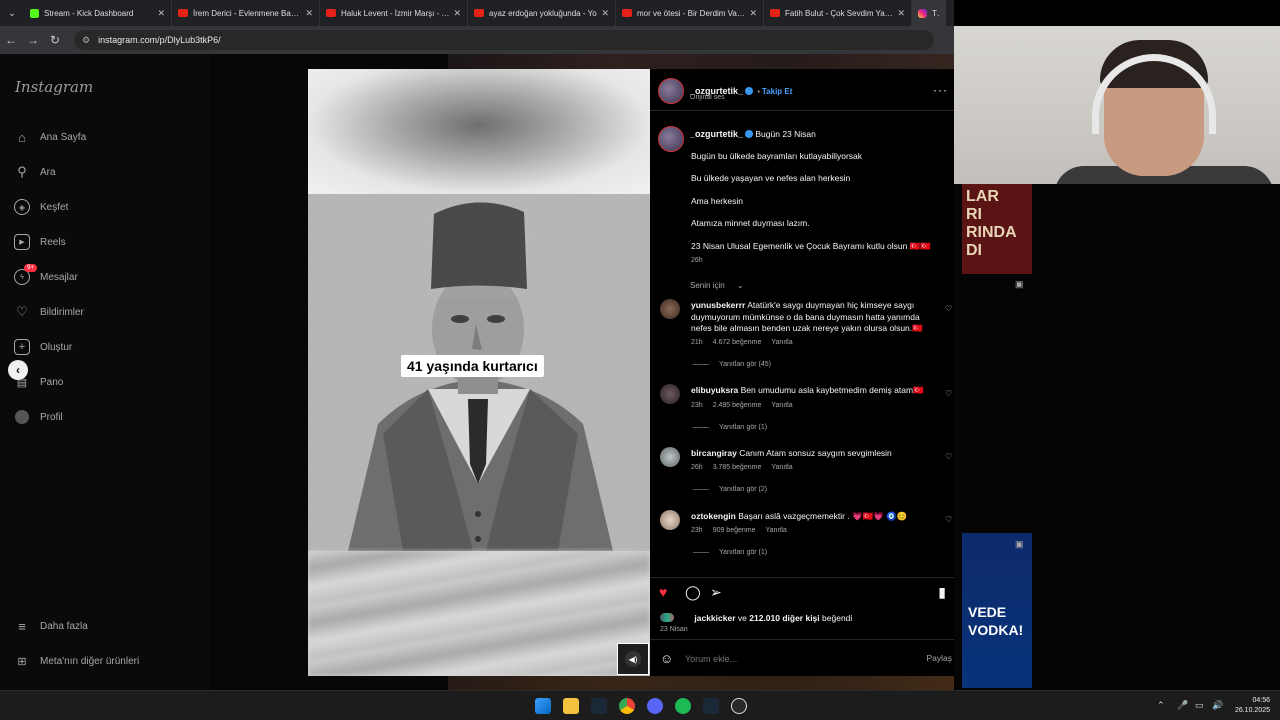  What do you see at coordinates (55, 40) in the screenshot?
I see `reload-icon: ↻` at bounding box center [55, 40].